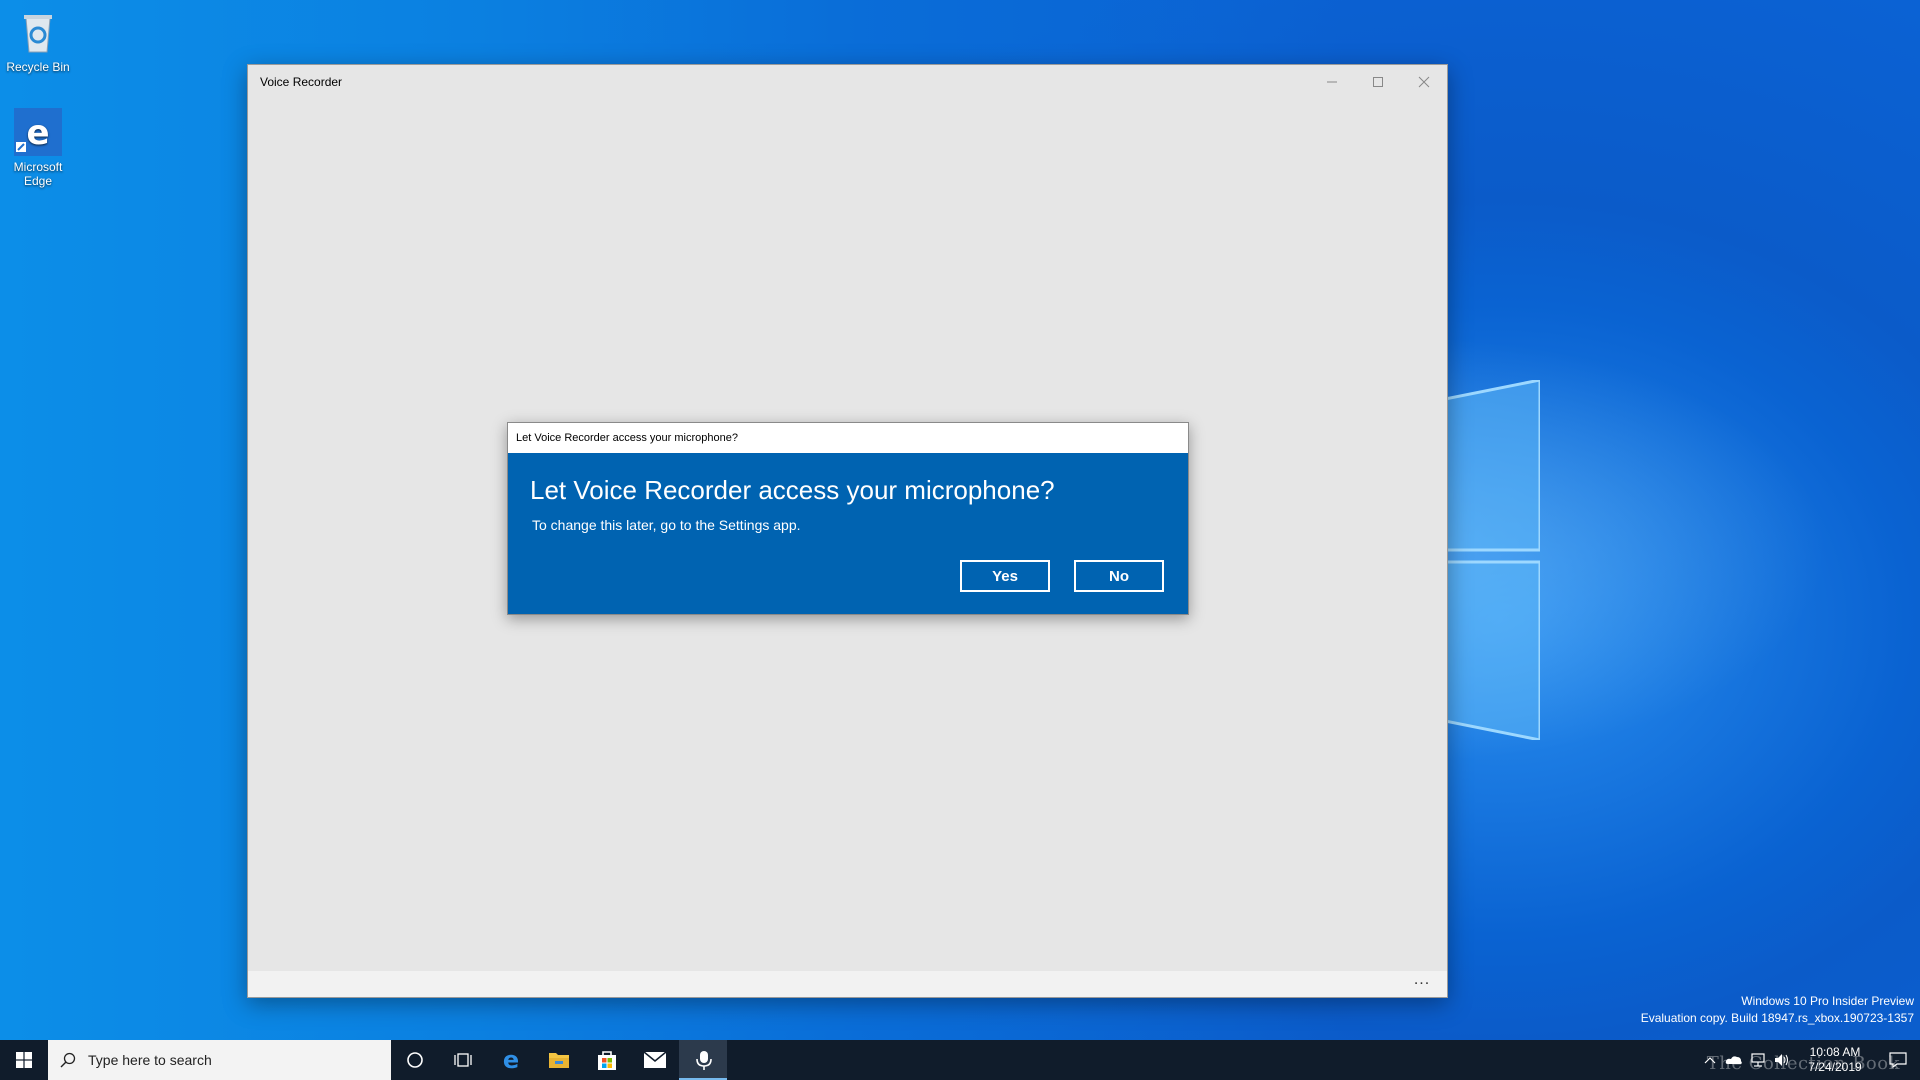 This screenshot has width=1920, height=1080. I want to click on cortana-icon, so click(415, 1060).